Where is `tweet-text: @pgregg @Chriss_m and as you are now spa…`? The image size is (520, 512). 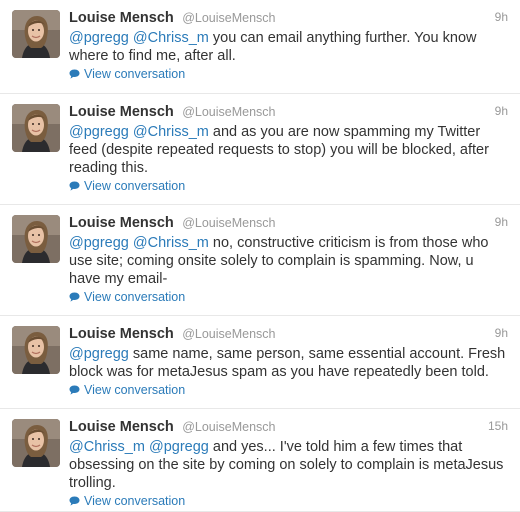
tweet-text: @pgregg @Chriss_m and as you are now spa… is located at coordinates (289, 150).